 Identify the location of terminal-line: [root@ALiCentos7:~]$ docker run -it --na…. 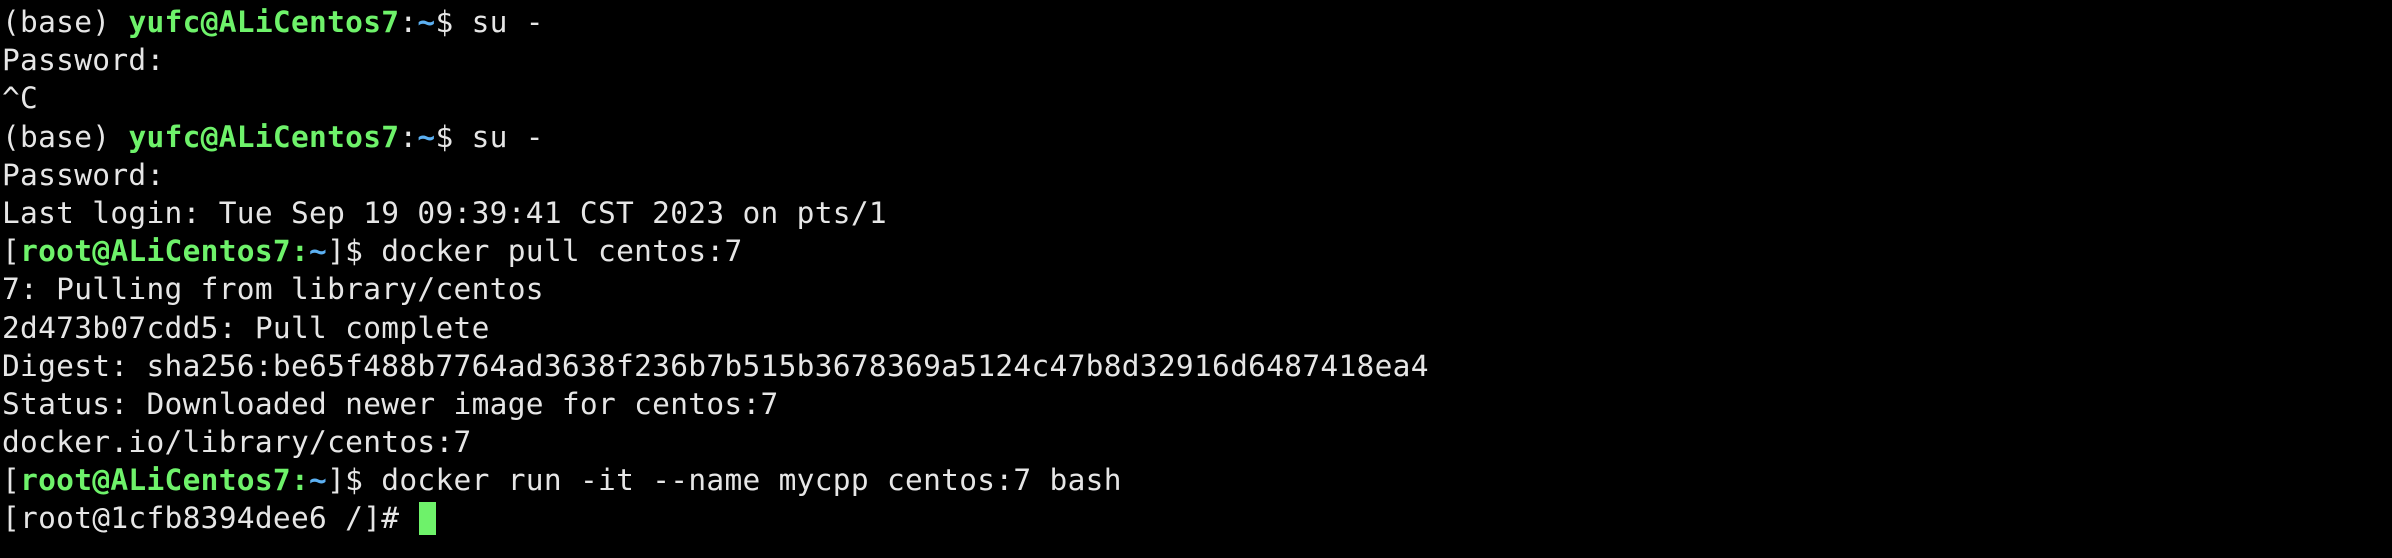
(715, 480).